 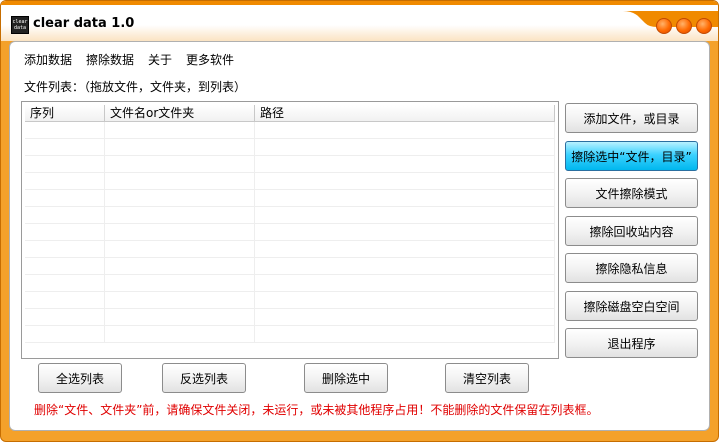 What do you see at coordinates (664, 26) in the screenshot?
I see `minimize-icon` at bounding box center [664, 26].